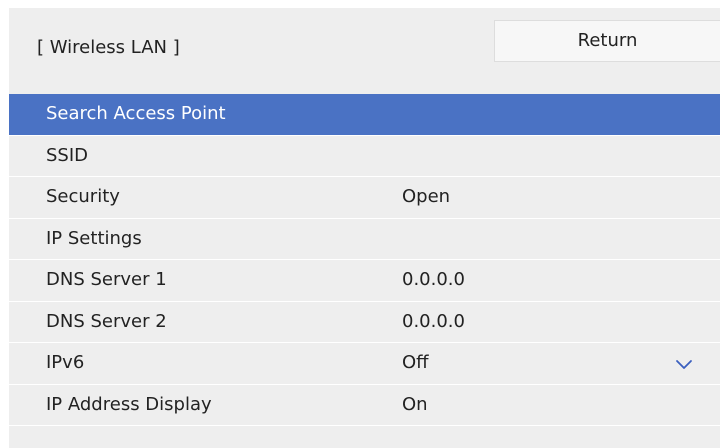 The height and width of the screenshot is (448, 720). I want to click on menu-item-value: Off, so click(415, 362).